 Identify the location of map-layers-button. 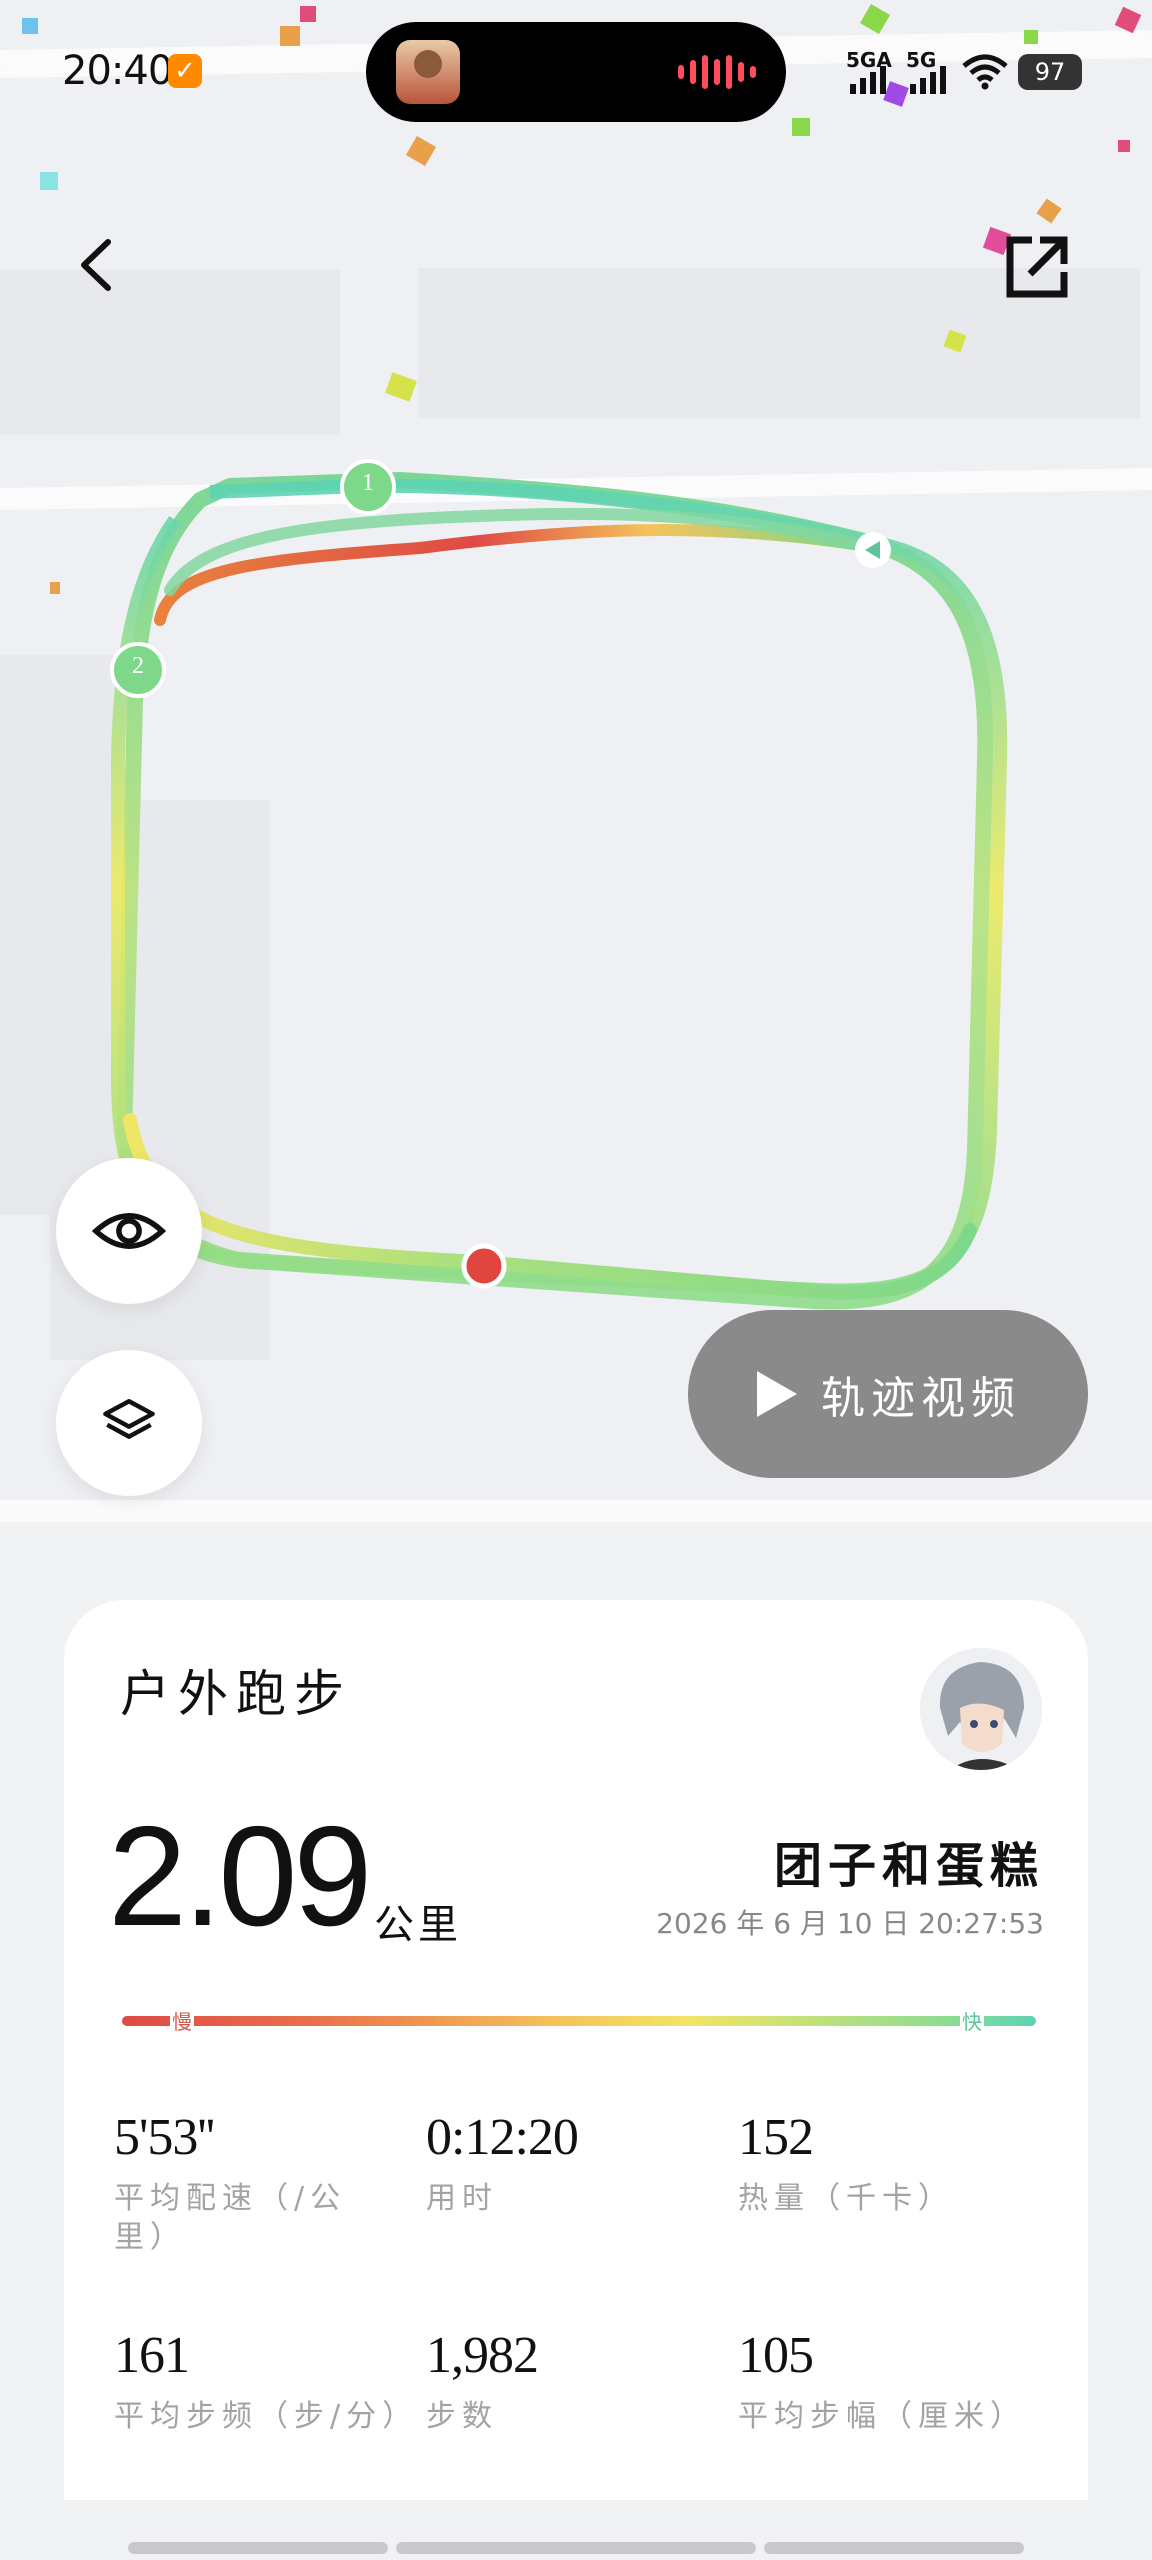
(129, 1423).